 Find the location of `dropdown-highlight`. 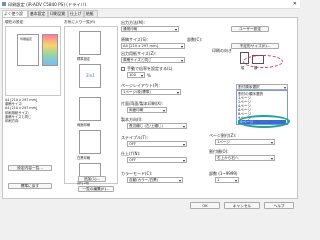

dropdown-highlight is located at coordinates (264, 121).